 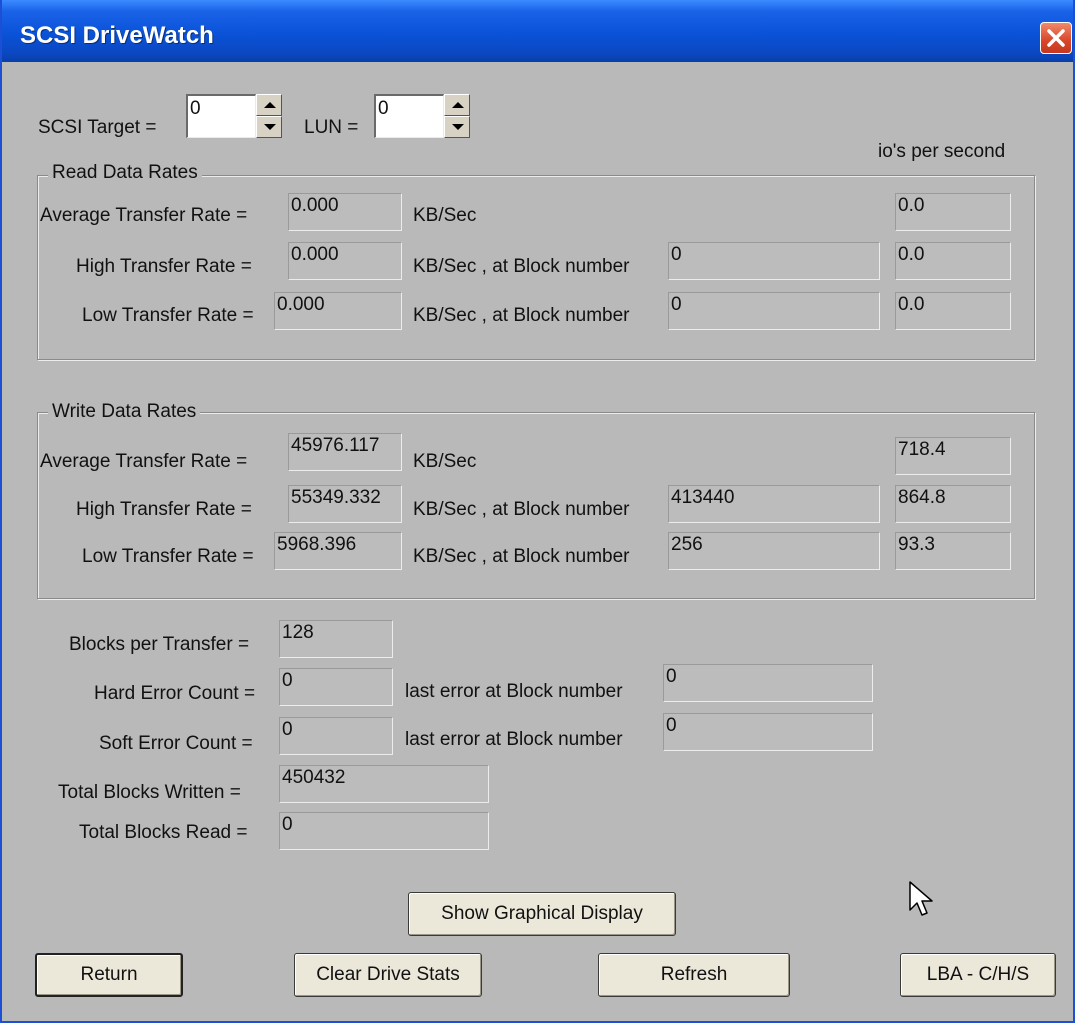 I want to click on scsi-target-down-button, so click(x=269, y=127).